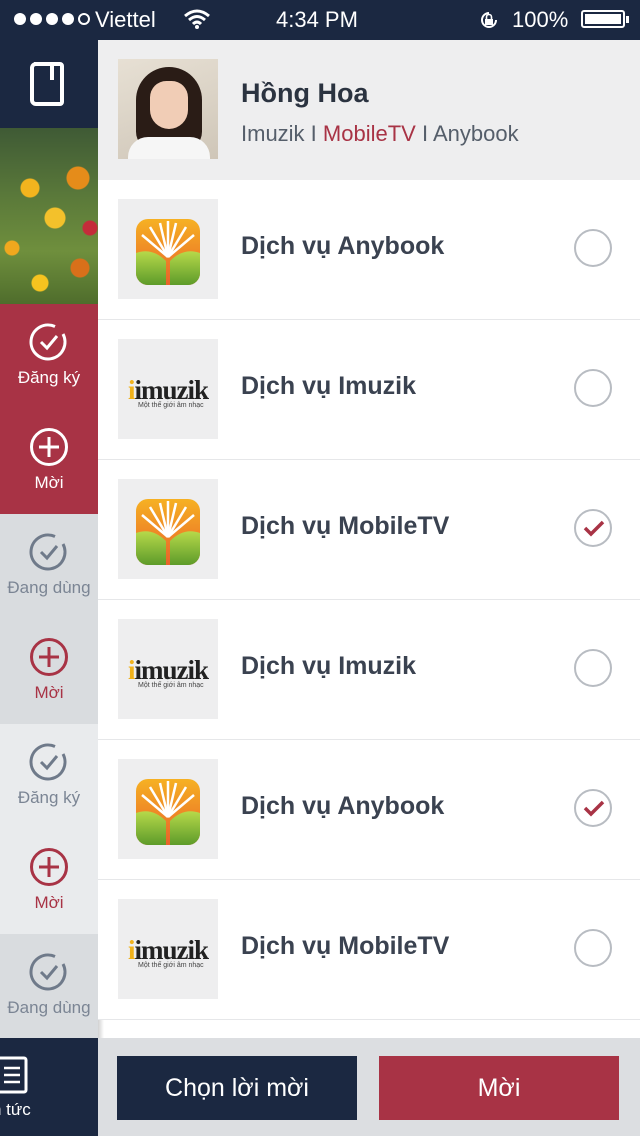  What do you see at coordinates (197, 19) in the screenshot?
I see `wifi-icon` at bounding box center [197, 19].